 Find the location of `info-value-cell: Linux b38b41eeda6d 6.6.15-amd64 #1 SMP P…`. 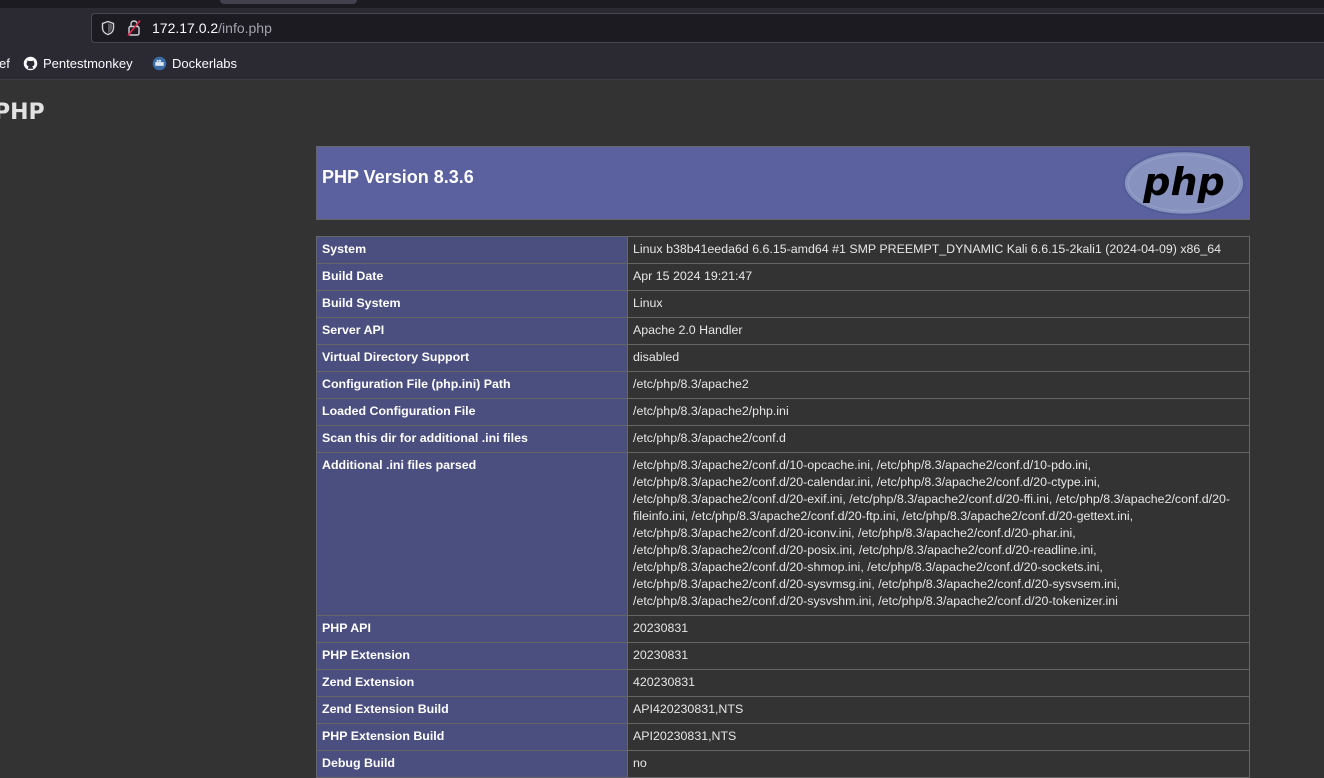

info-value-cell: Linux b38b41eeda6d 6.6.15-amd64 #1 SMP P… is located at coordinates (938, 250).